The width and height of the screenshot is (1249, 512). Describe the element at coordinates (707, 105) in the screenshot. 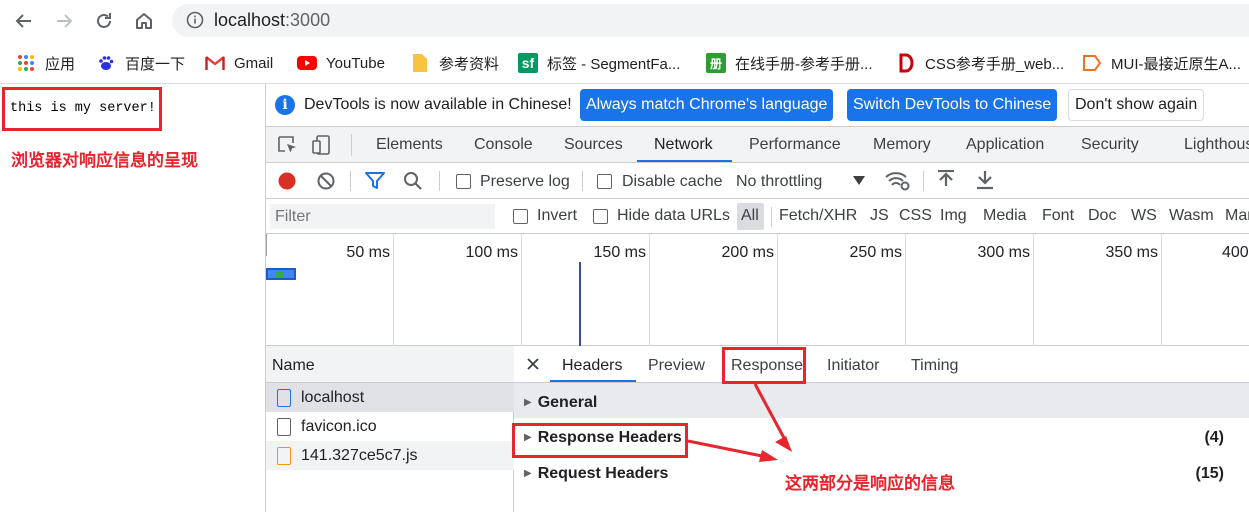

I see `always-match-language-button: Always match Chrome's language` at that location.